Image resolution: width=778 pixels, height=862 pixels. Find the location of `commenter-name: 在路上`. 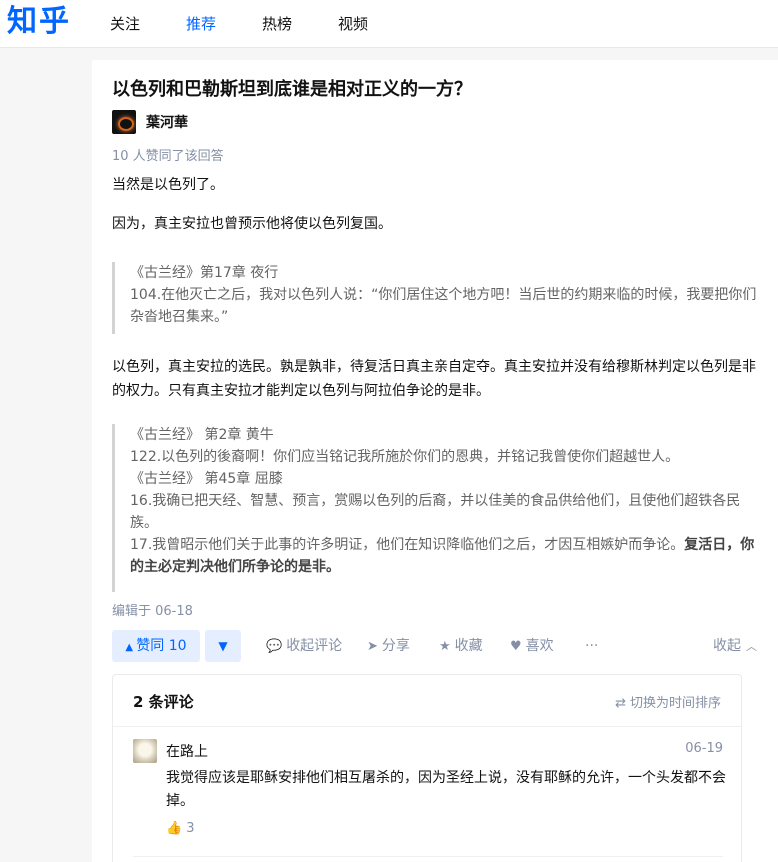

commenter-name: 在路上 is located at coordinates (187, 751).